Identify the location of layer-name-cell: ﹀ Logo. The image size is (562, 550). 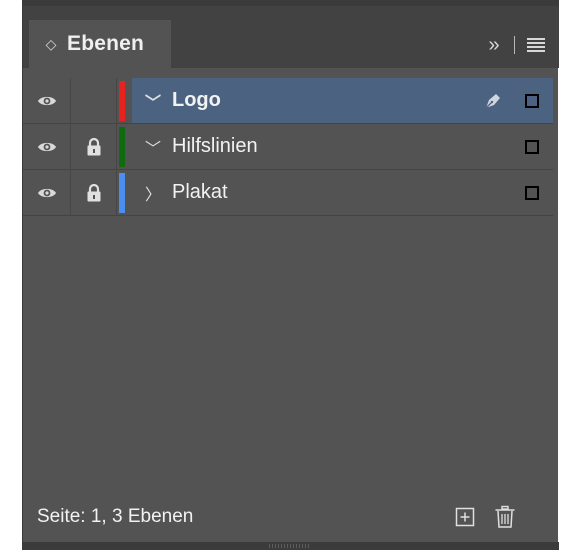
(342, 100).